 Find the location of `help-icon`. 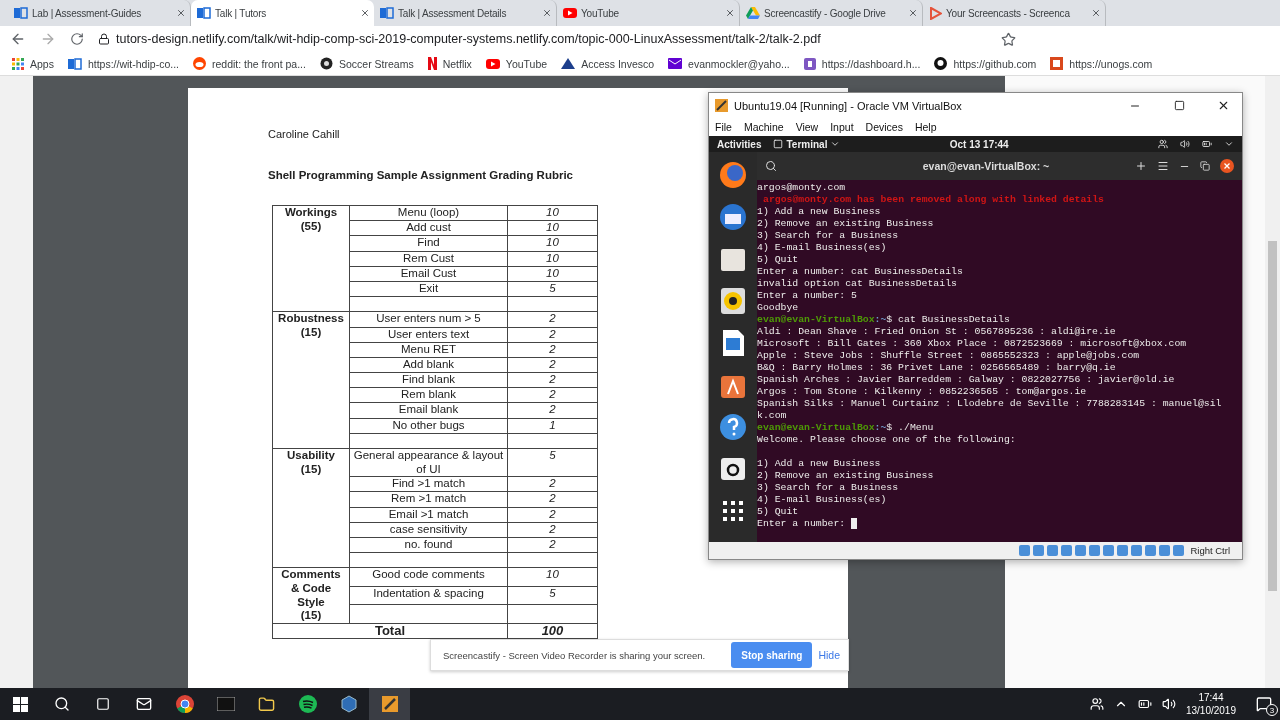

help-icon is located at coordinates (733, 427).